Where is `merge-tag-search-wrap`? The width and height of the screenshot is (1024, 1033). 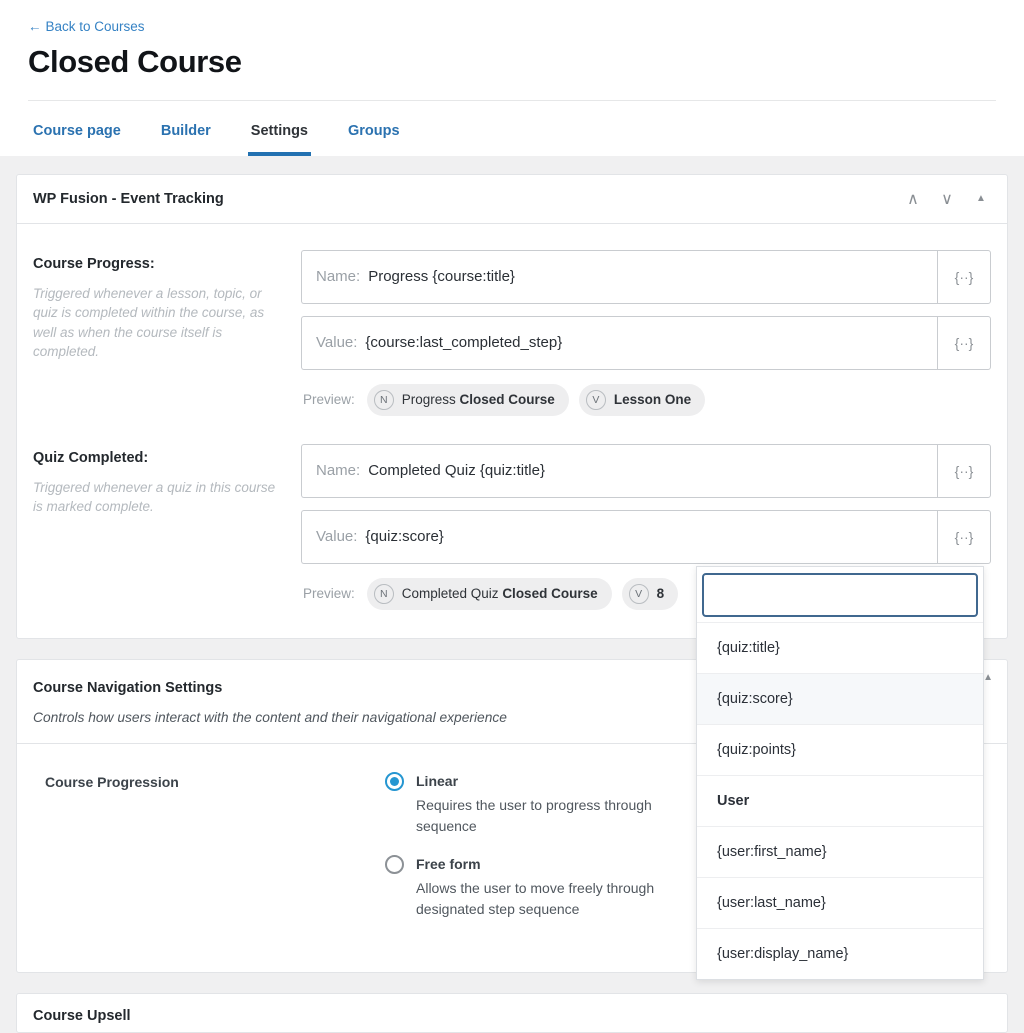 merge-tag-search-wrap is located at coordinates (840, 594).